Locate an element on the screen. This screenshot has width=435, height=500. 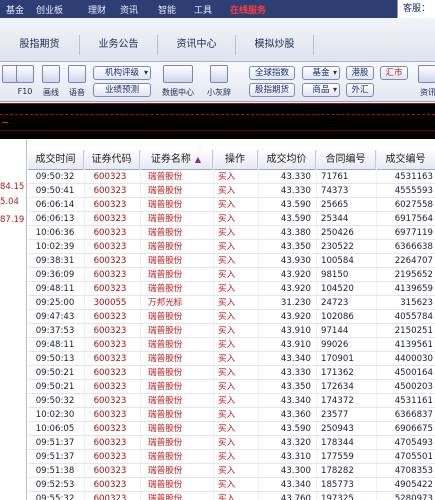
table-row: 09:50:21 600323 瑞普股份 买入 43.330 171362 4500164 is located at coordinates (231, 373).